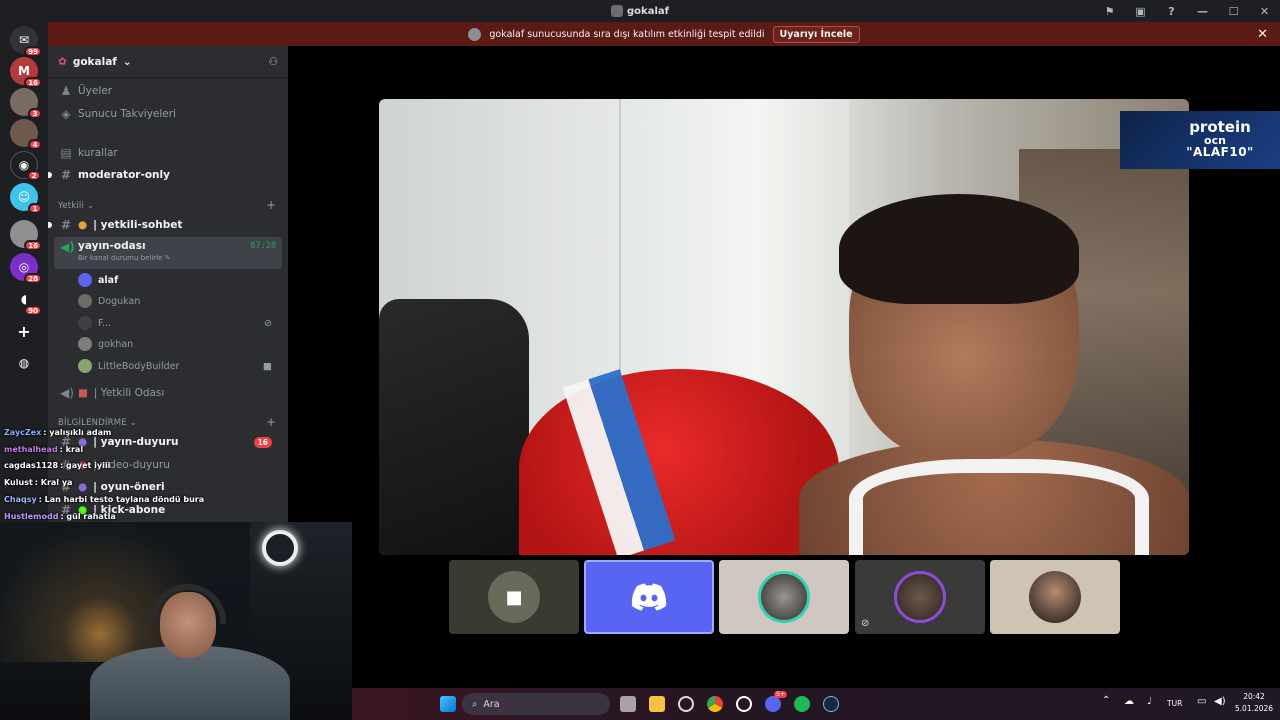 The height and width of the screenshot is (720, 1280). I want to click on inbox-icon: ⚑, so click(1109, 11).